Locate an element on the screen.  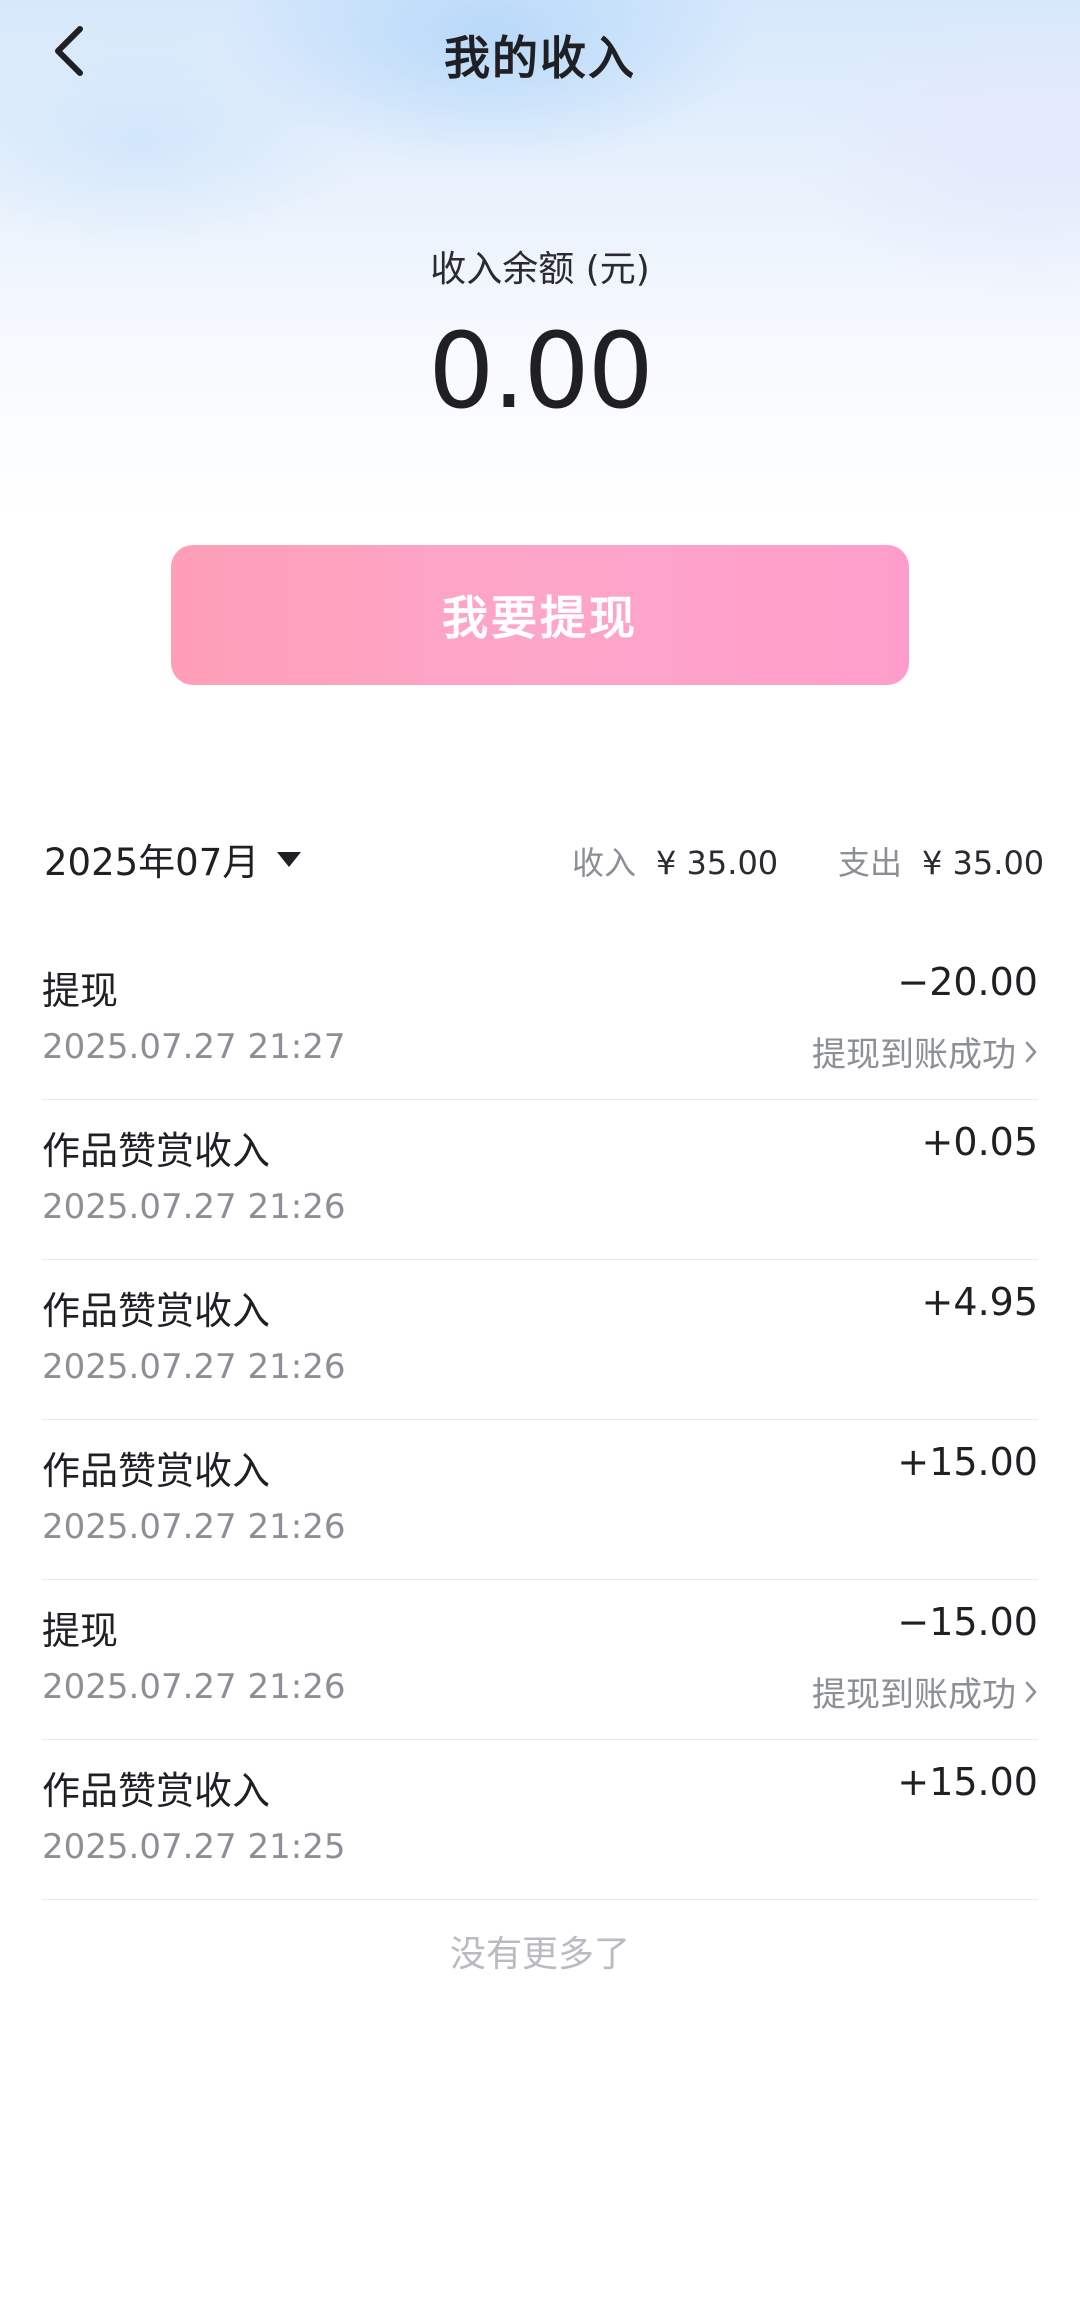
income-summary: 收入 ¥ 35.00 is located at coordinates (675, 861).